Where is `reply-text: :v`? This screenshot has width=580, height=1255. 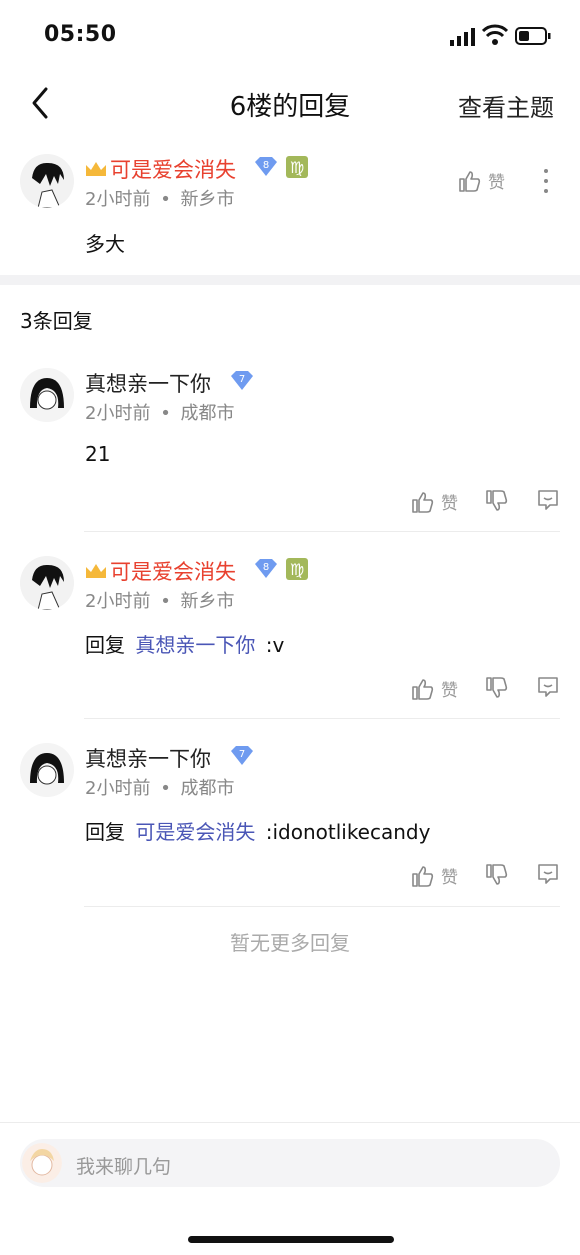
reply-text: :v is located at coordinates (275, 645).